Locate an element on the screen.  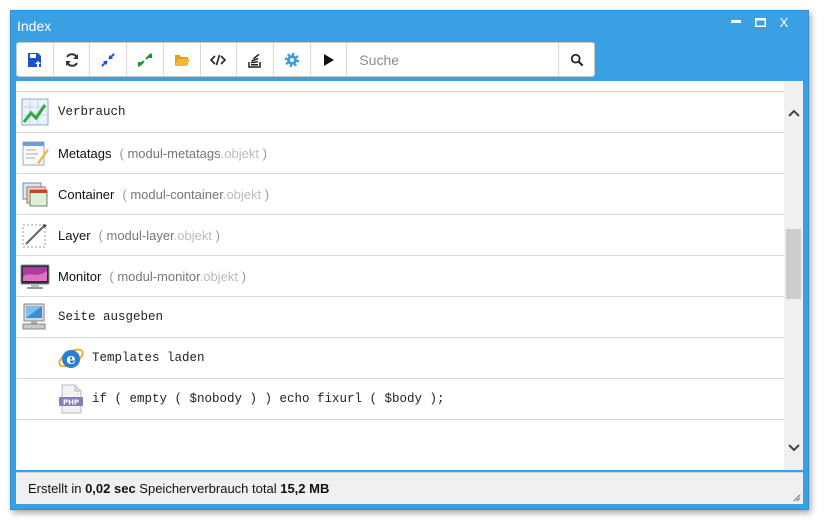
collapse-button is located at coordinates (109, 59).